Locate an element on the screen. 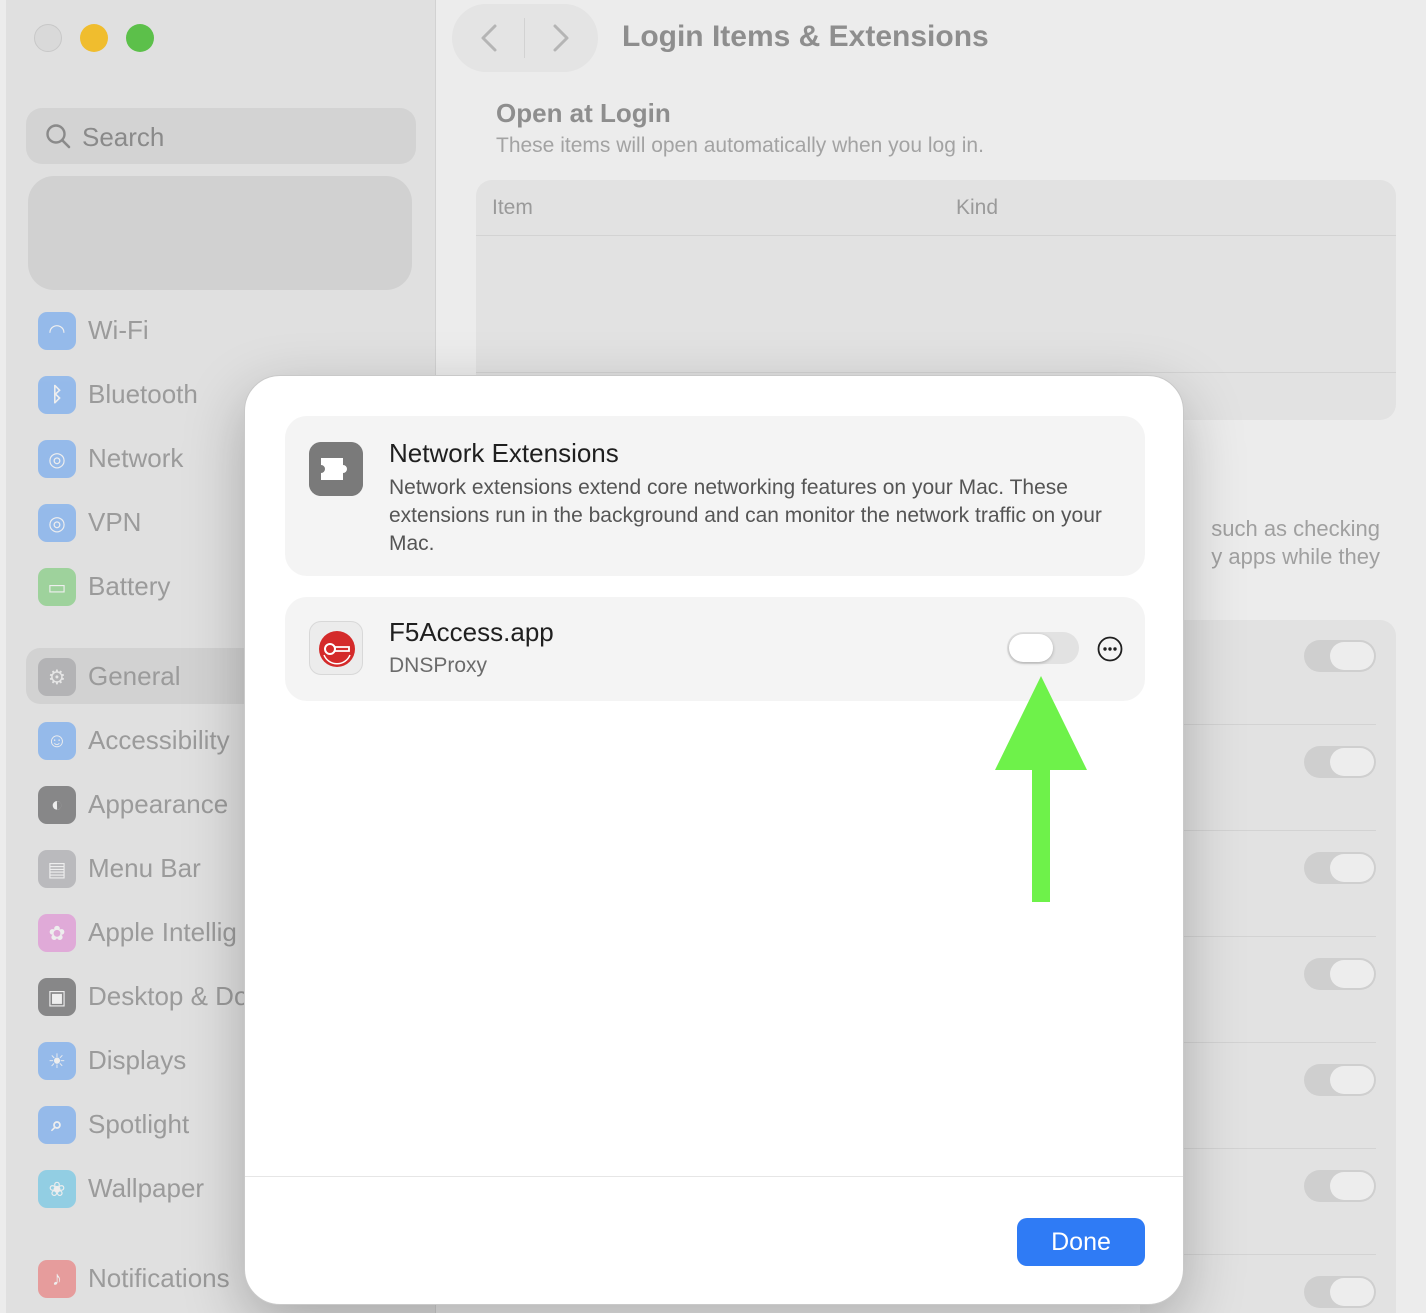 This screenshot has height=1313, width=1426. sidebar-item-label: Accessibility is located at coordinates (159, 740).